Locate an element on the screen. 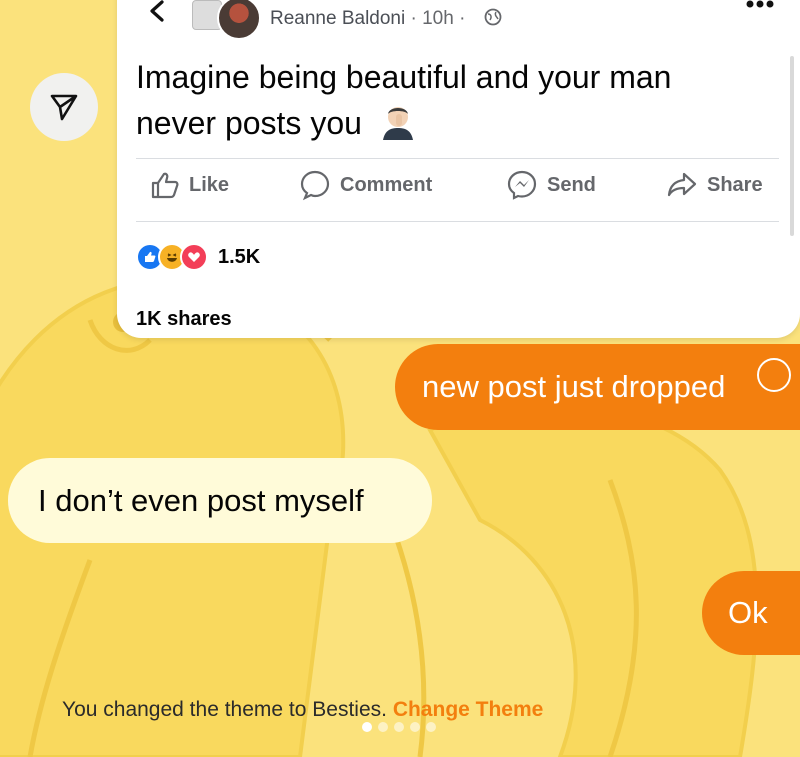  back-chevron-icon is located at coordinates (157, 11).